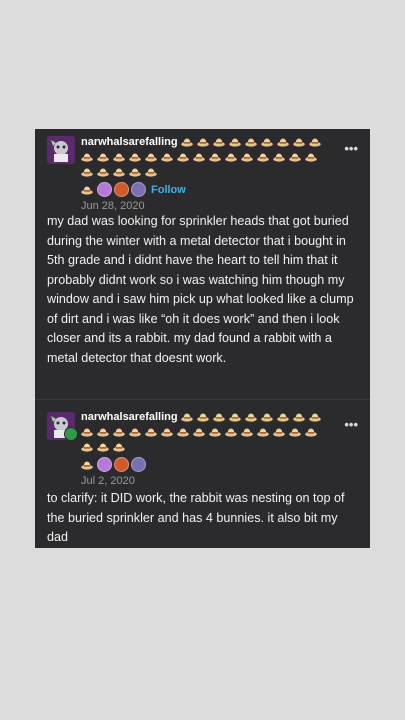 The image size is (405, 720). Describe the element at coordinates (71, 434) in the screenshot. I see `following-badge-icon` at that location.